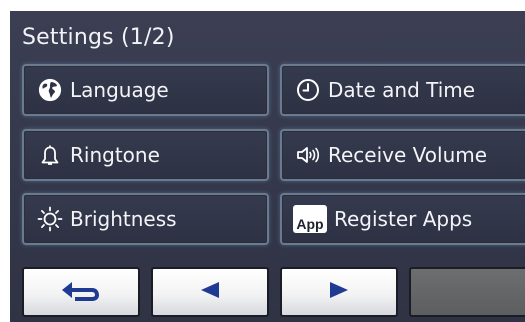 Image resolution: width=525 pixels, height=322 pixels. I want to click on brightness-button: Brightness, so click(145, 219).